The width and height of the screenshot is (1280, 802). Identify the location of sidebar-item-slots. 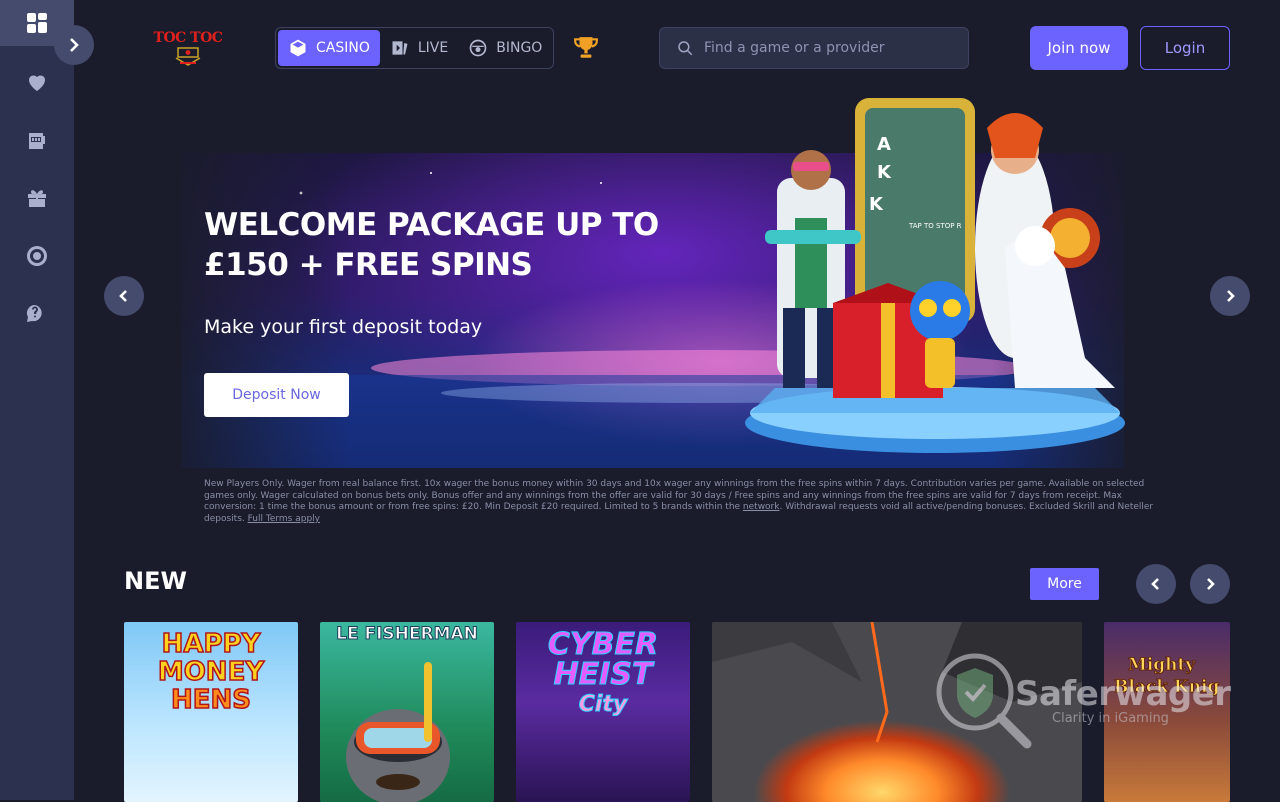
(37, 140).